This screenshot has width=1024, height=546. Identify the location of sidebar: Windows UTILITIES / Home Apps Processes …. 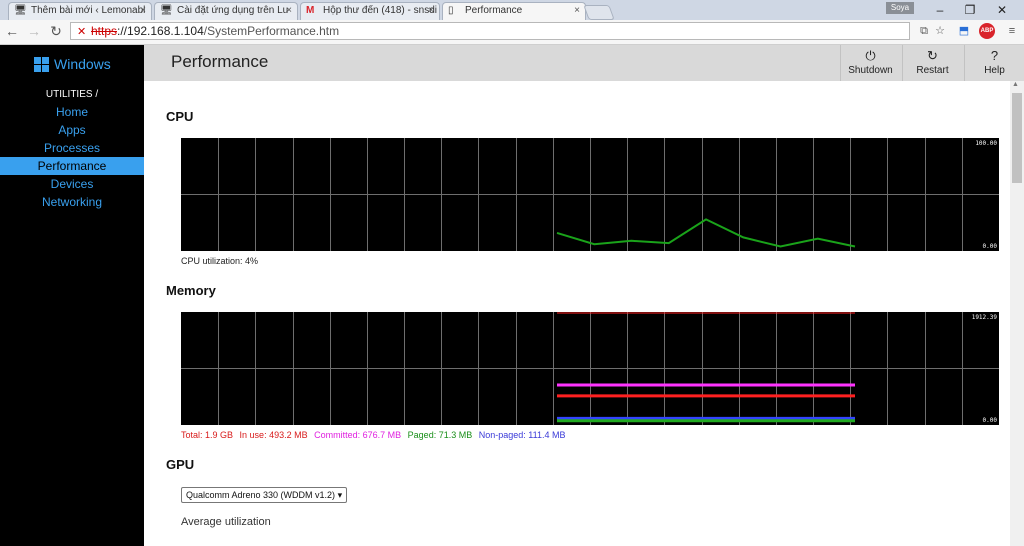
(72, 295).